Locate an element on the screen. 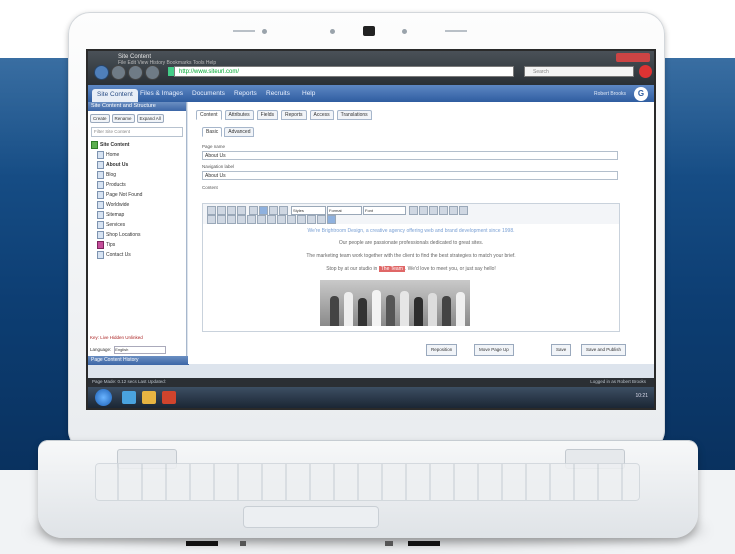 The width and height of the screenshot is (735, 554). unlink-icon is located at coordinates (271, 219).